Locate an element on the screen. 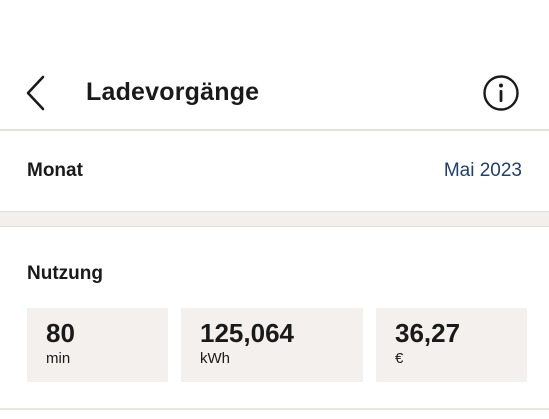 This screenshot has height=419, width=549. info-circle-icon is located at coordinates (501, 93).